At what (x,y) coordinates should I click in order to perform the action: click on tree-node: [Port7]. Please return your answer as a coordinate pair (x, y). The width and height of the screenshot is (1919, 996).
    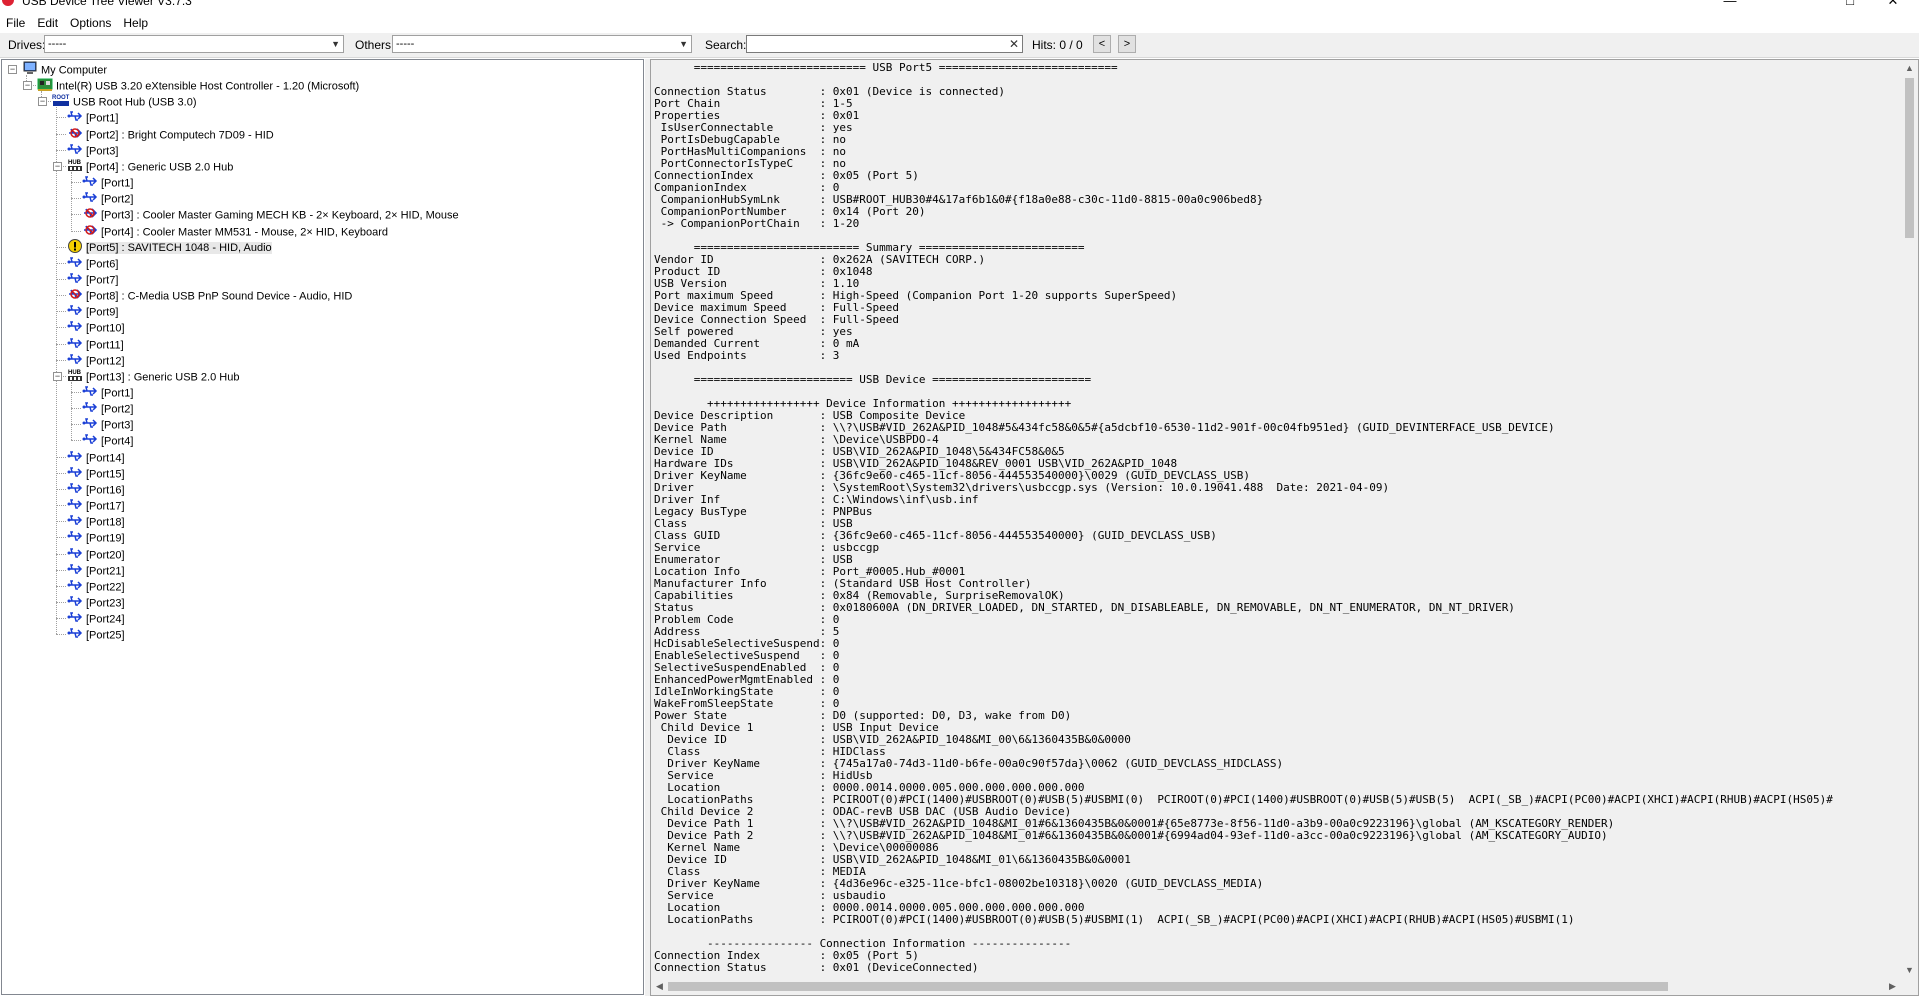
    Looking at the image, I should click on (92, 279).